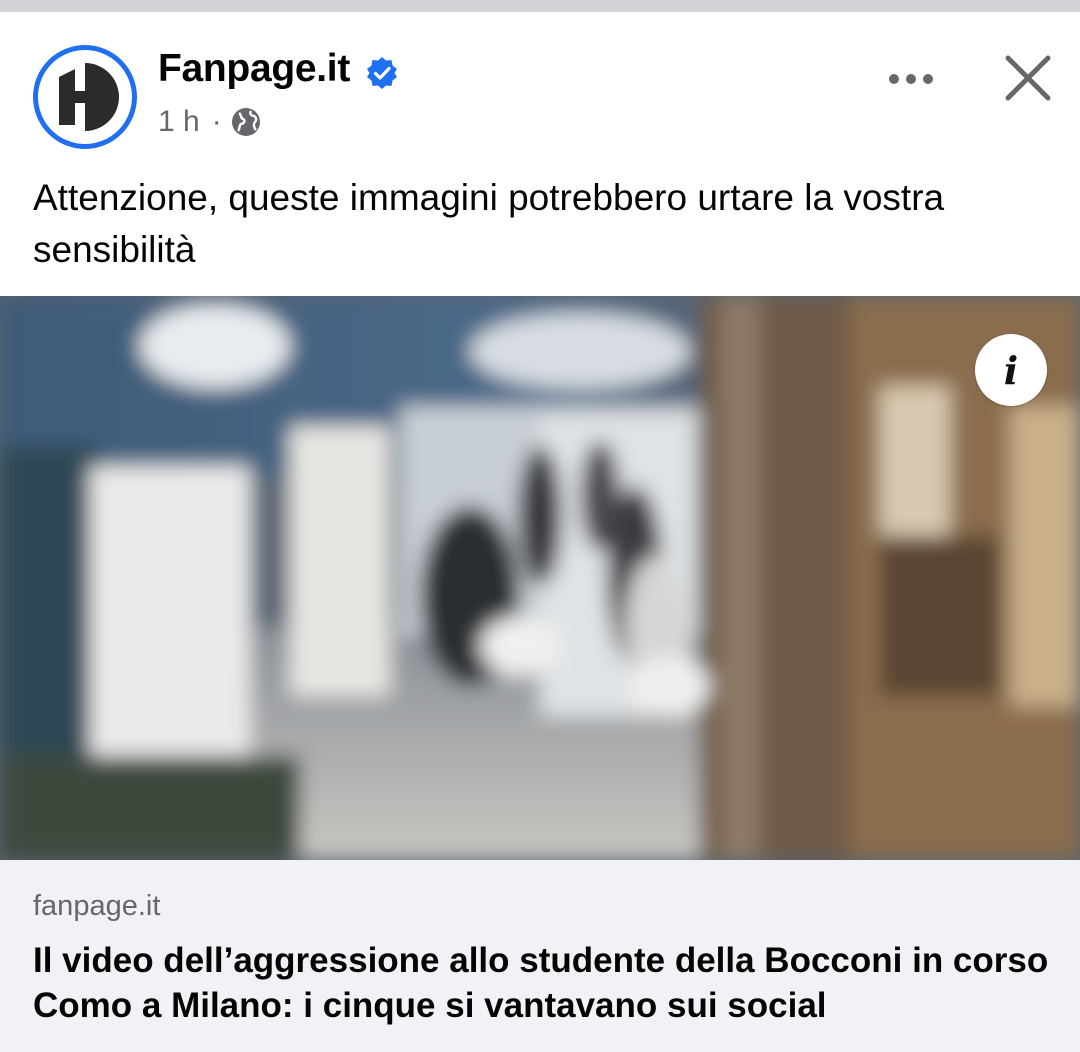 Image resolution: width=1080 pixels, height=1052 pixels. I want to click on globe-icon, so click(245, 122).